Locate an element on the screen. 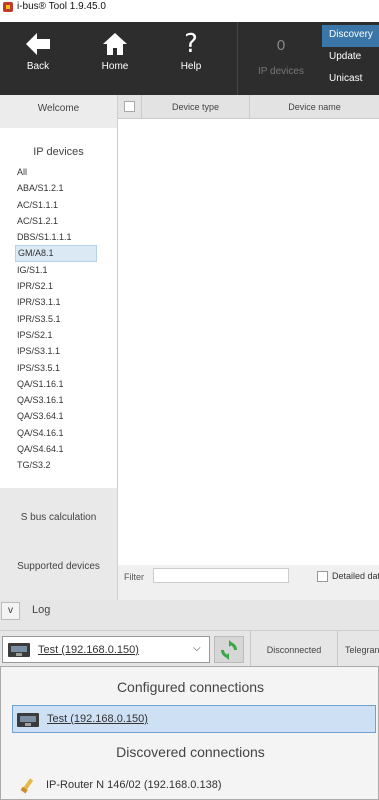 The height and width of the screenshot is (800, 379). column-device-name: Device name is located at coordinates (314, 107).